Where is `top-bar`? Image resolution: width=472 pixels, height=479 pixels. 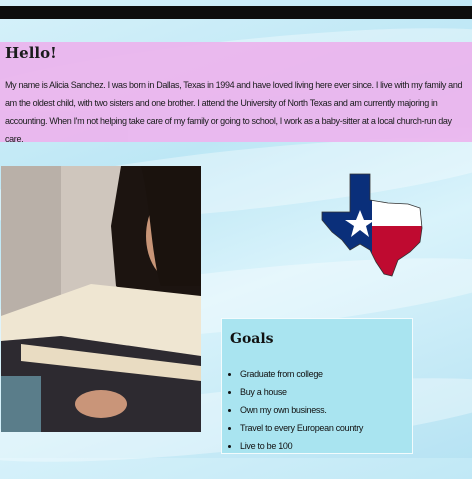
top-bar is located at coordinates (236, 12).